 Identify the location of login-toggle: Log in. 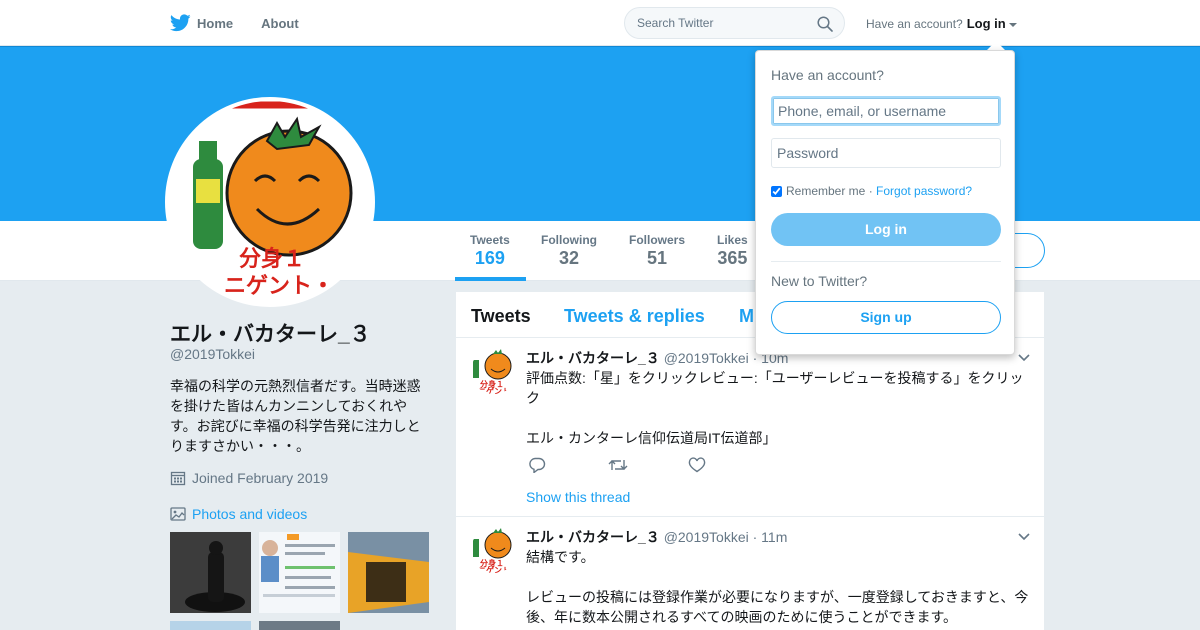
(986, 23).